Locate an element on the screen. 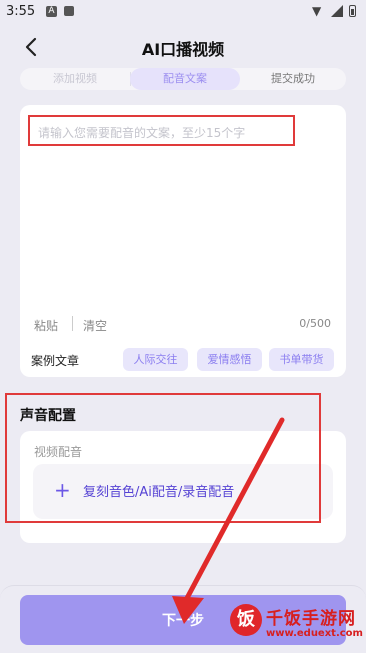 Image resolution: width=366 pixels, height=653 pixels. watermark-logo: 饭 is located at coordinates (246, 620).